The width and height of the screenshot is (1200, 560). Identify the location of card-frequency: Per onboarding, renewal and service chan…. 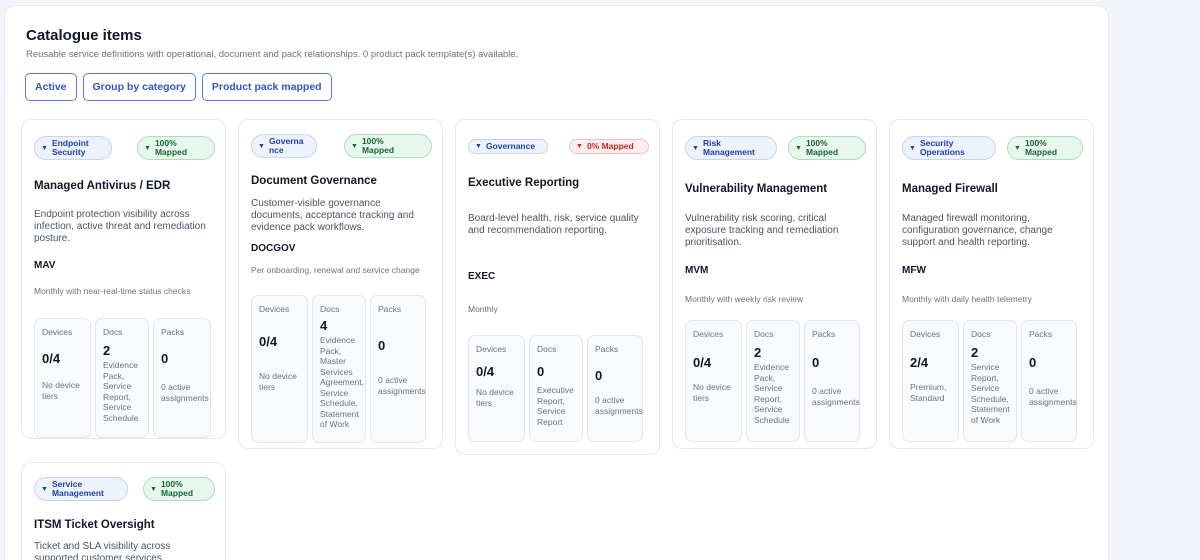
(335, 270).